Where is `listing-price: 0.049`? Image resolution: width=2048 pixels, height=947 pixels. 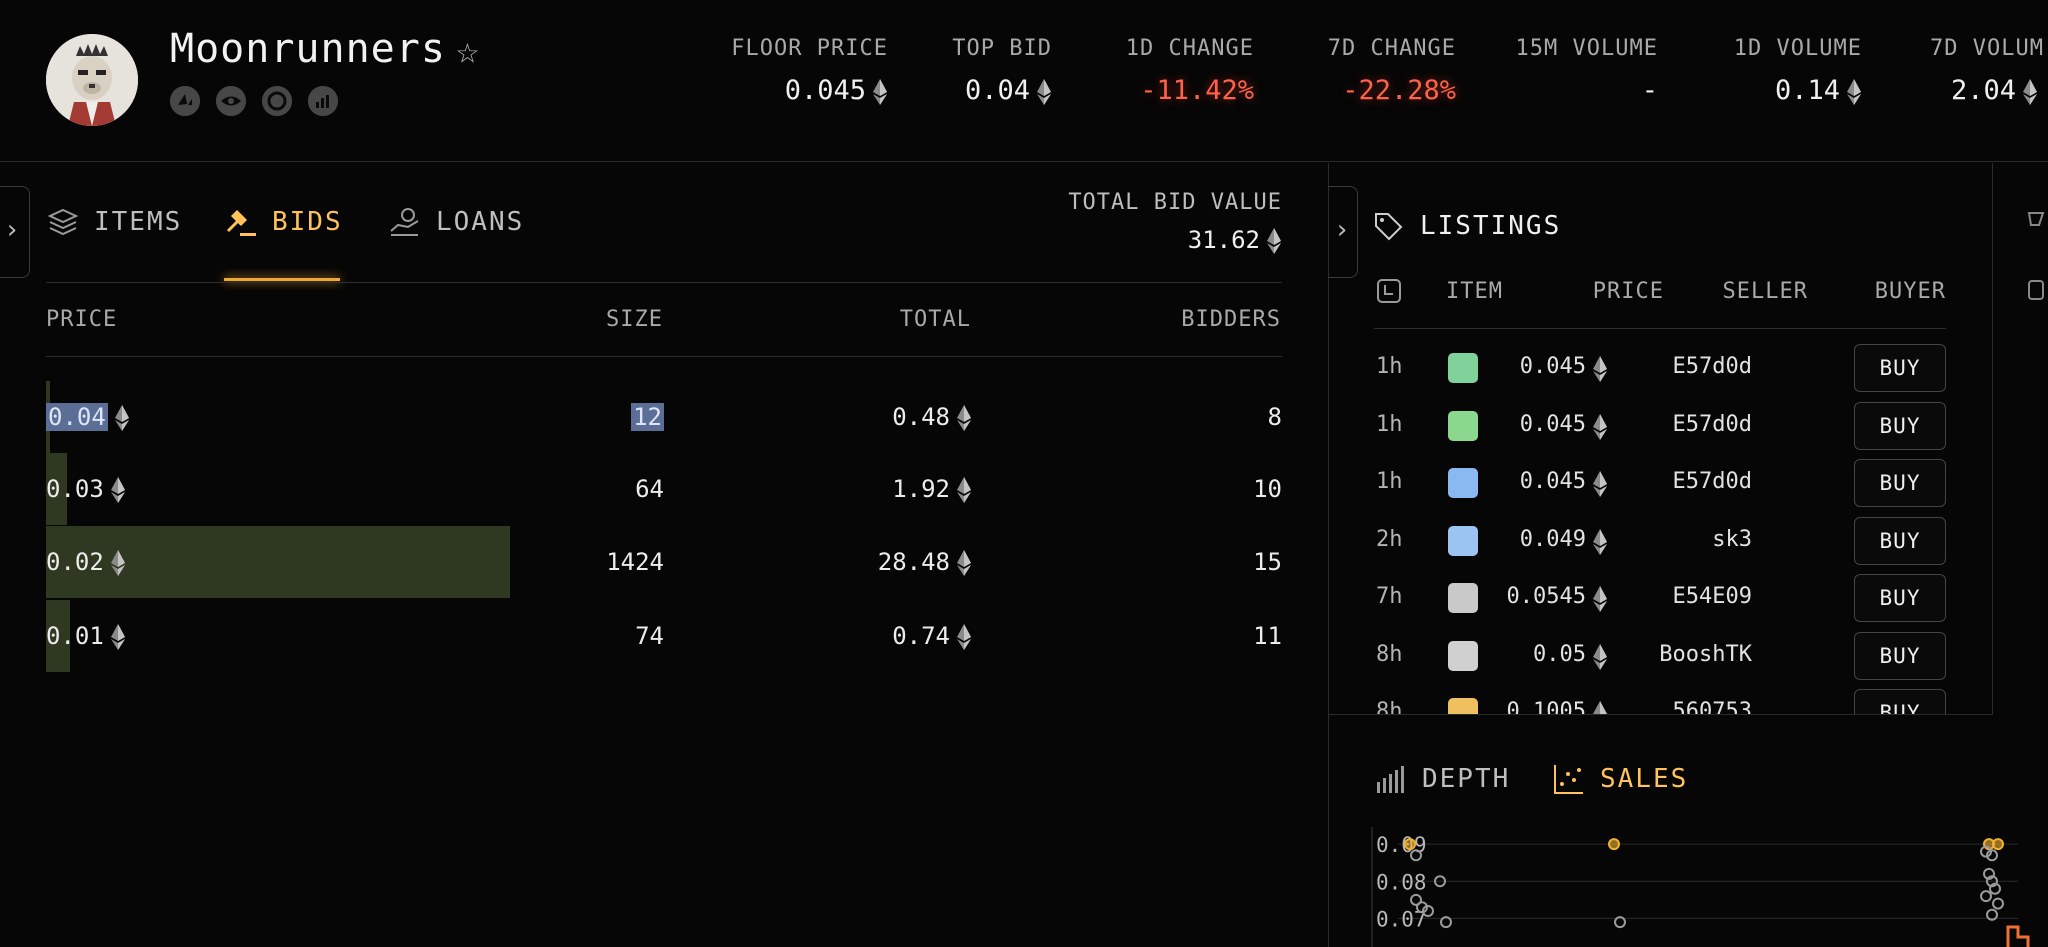
listing-price: 0.049 is located at coordinates (1564, 541).